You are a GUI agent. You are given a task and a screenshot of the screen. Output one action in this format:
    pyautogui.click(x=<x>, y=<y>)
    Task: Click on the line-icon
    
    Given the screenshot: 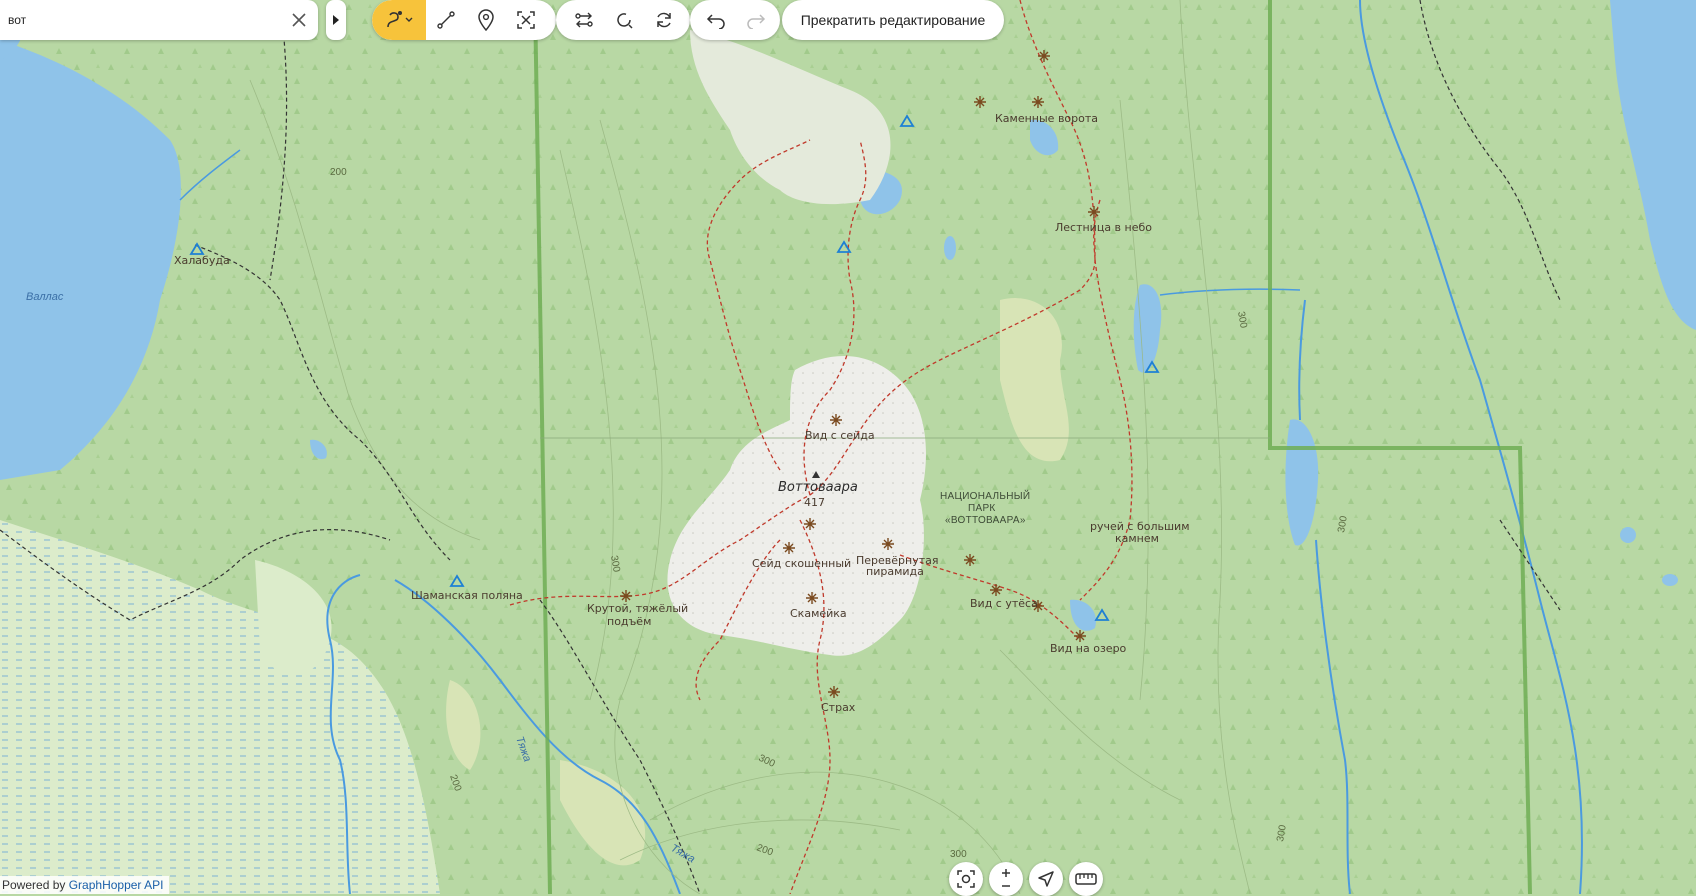 What is the action you would take?
    pyautogui.click(x=446, y=20)
    